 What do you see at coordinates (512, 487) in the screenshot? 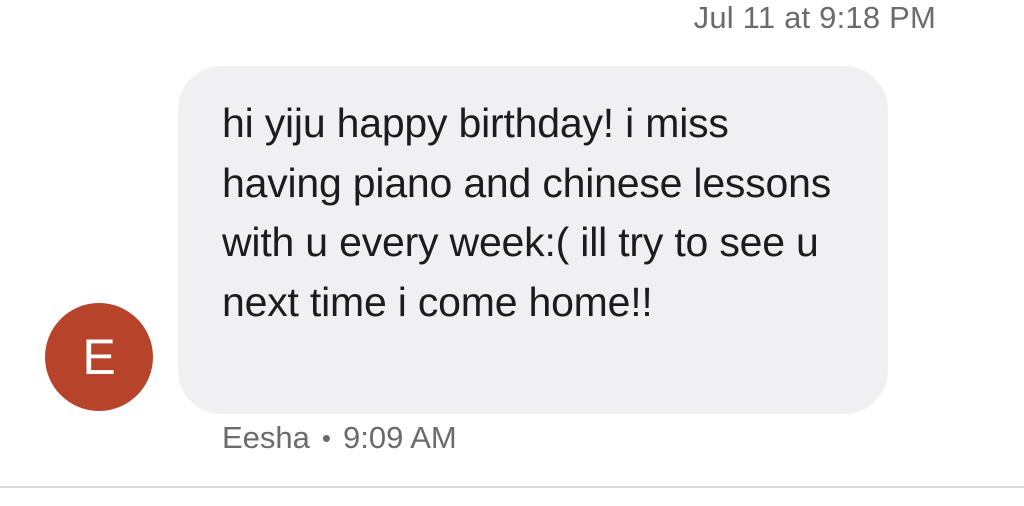
I see `divider` at bounding box center [512, 487].